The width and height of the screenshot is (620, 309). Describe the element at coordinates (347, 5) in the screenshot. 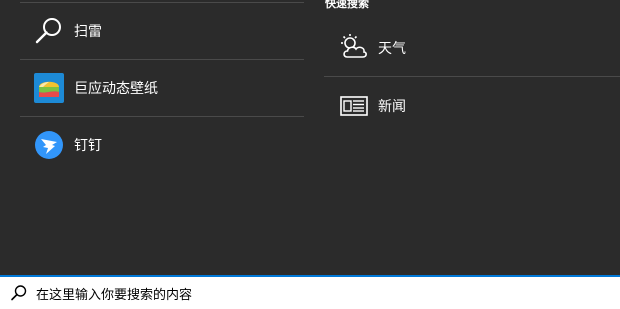

I see `quick-search-title: 快速搜索` at that location.